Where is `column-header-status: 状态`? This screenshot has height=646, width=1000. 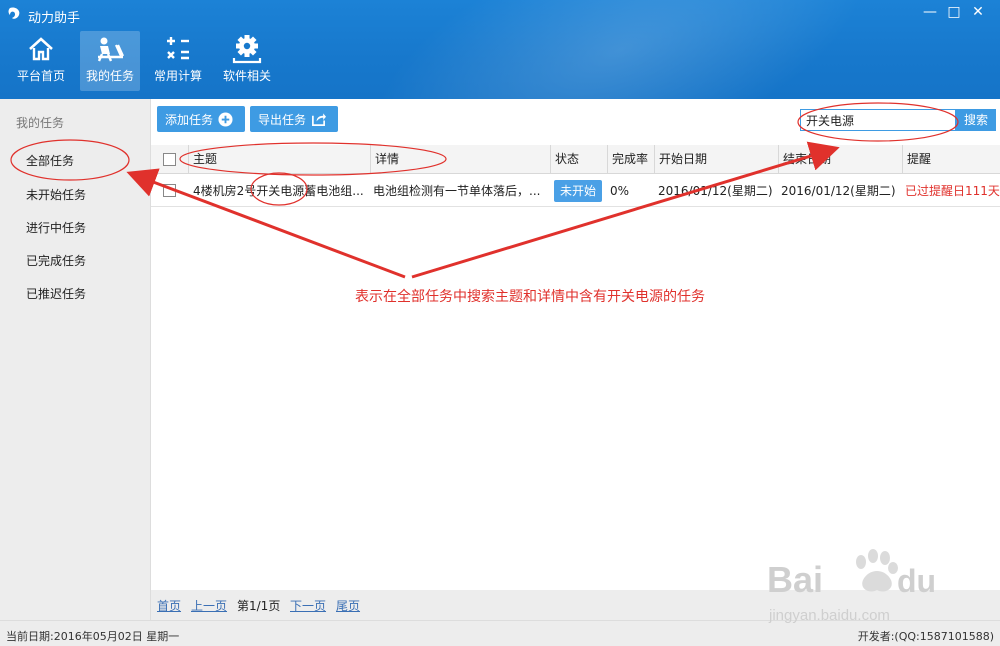 column-header-status: 状态 is located at coordinates (578, 159).